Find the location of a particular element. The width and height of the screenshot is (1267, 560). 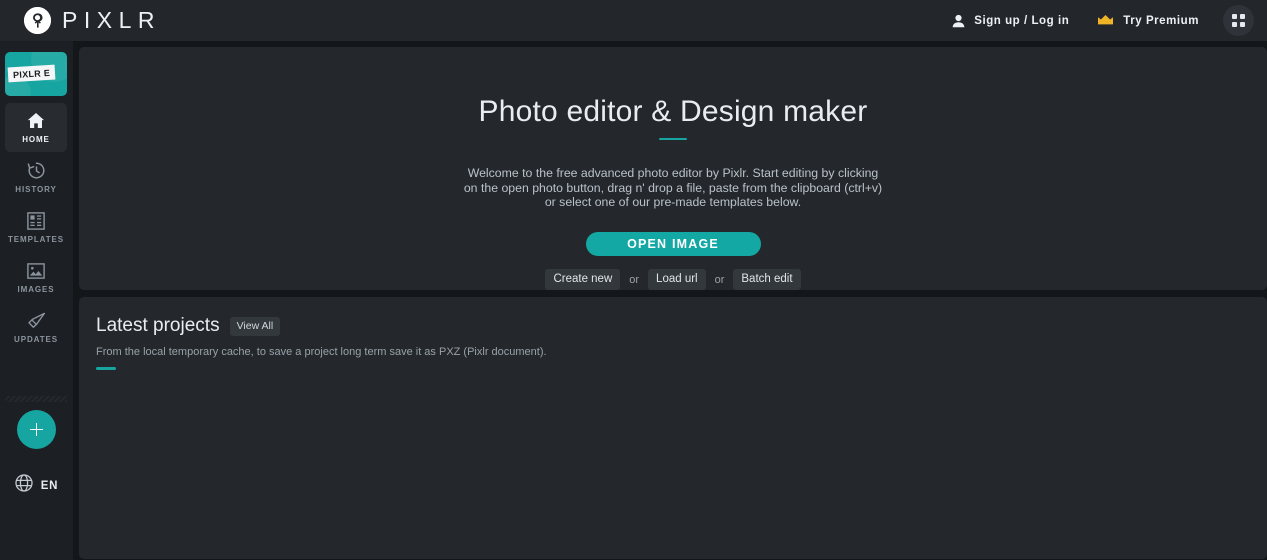

sidebar-item-label: HOME is located at coordinates (36, 139).